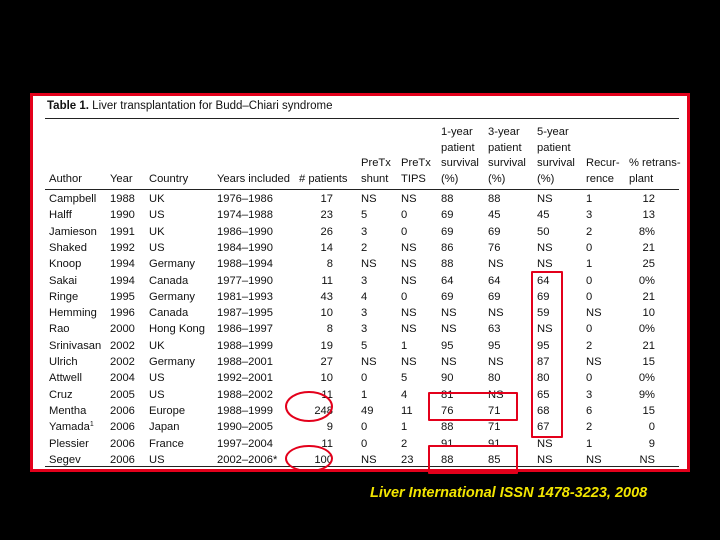  What do you see at coordinates (122, 395) in the screenshot?
I see `cell-year: 2005` at bounding box center [122, 395].